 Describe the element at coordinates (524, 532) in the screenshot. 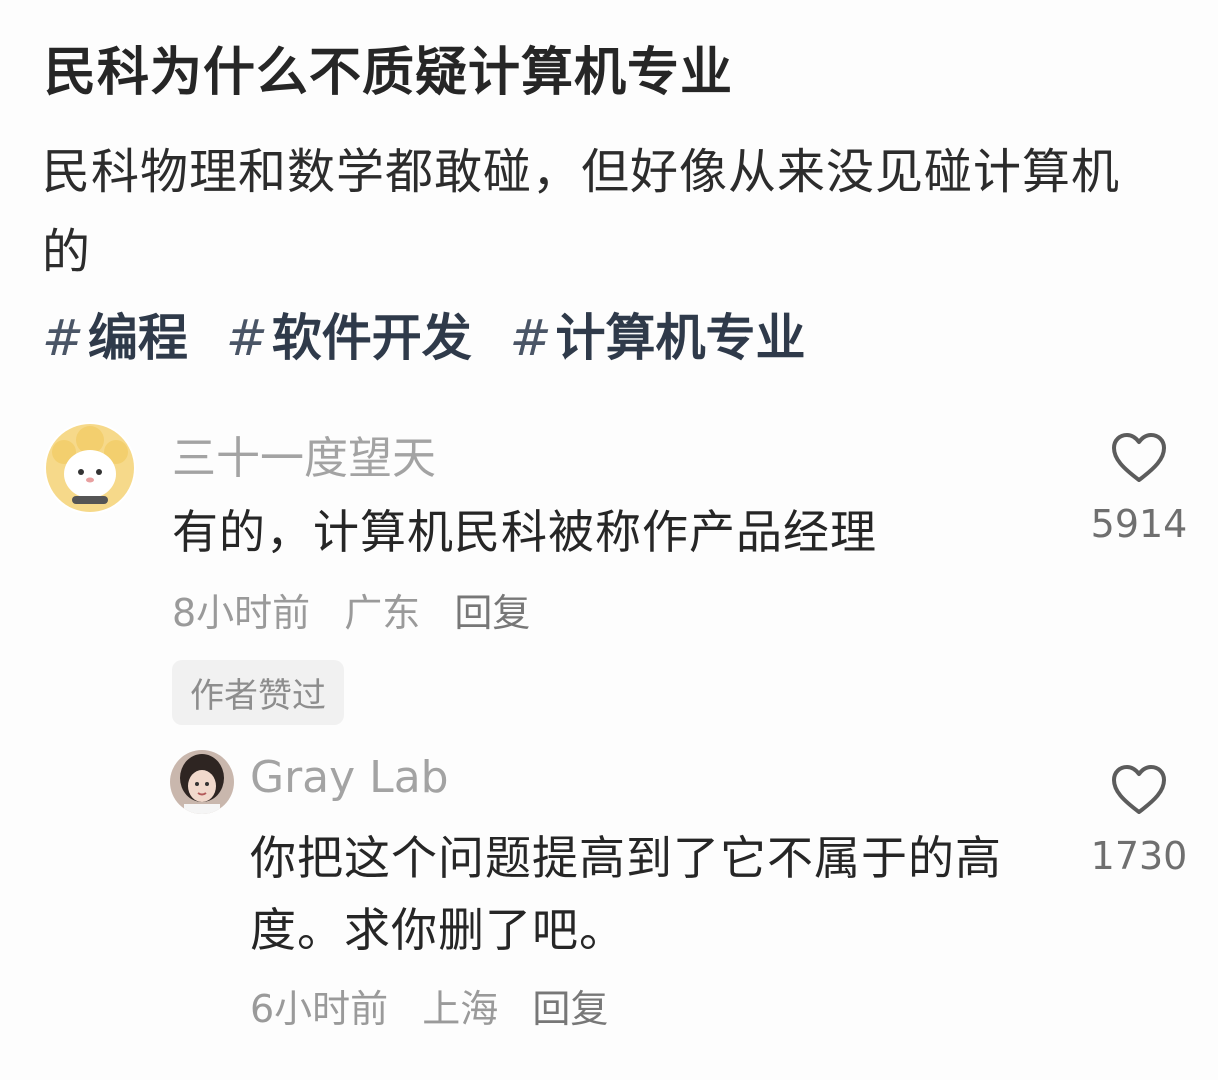

I see `comment-text: 有的，计算机民科被称作产品经理` at that location.